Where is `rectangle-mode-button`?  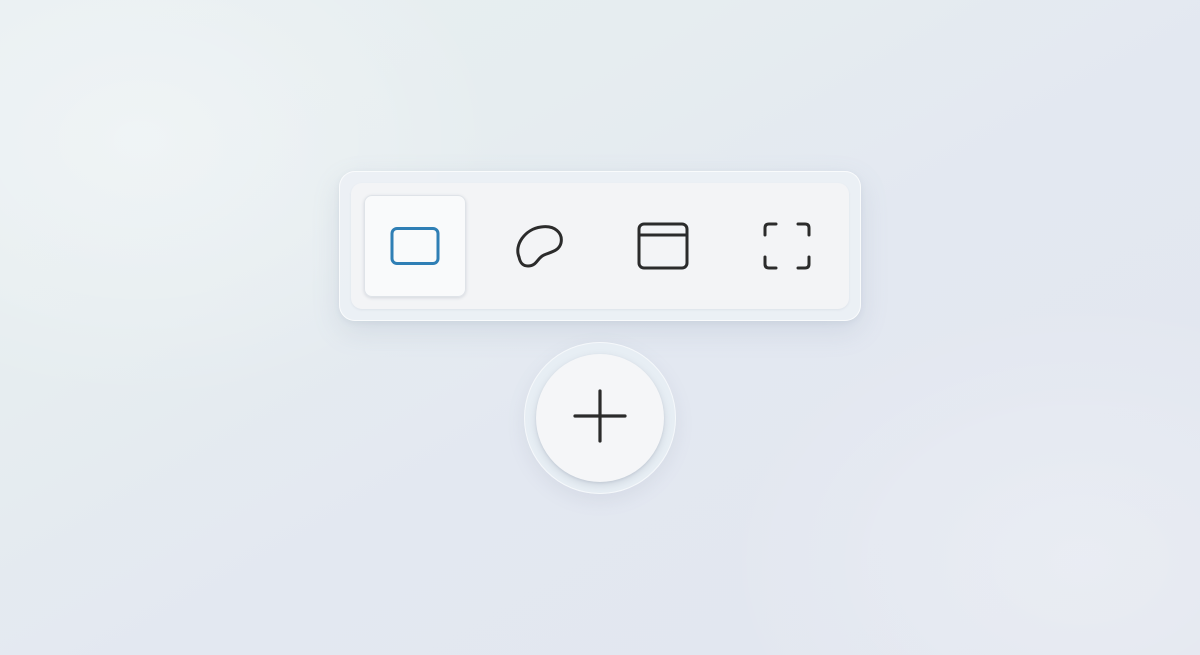
rectangle-mode-button is located at coordinates (415, 246).